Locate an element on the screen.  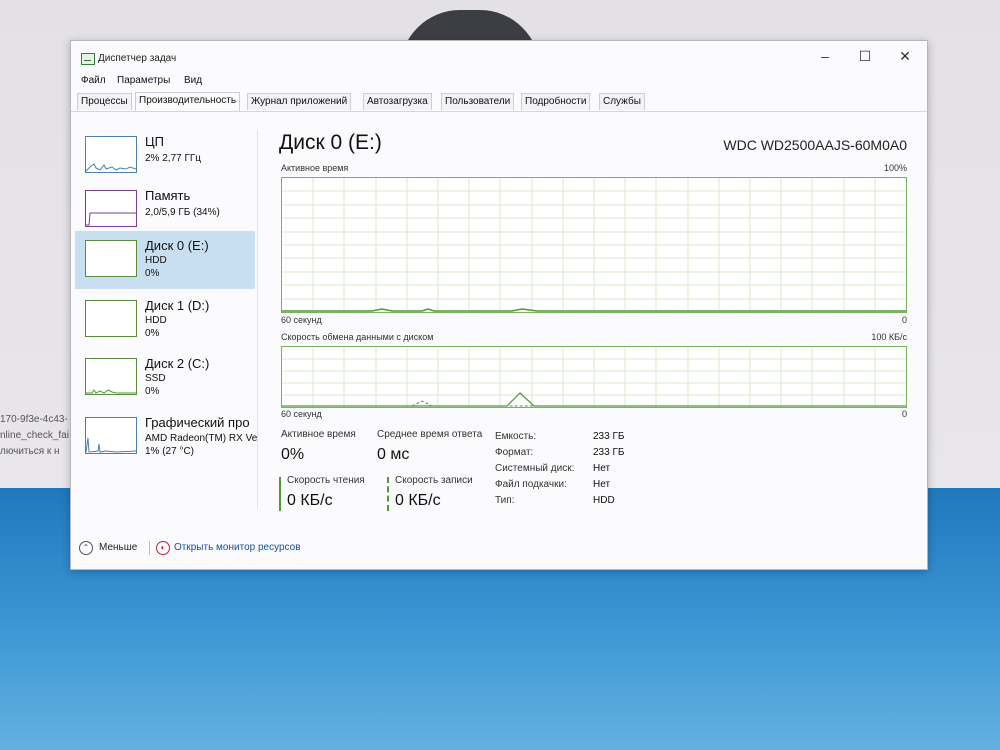
disk-1-thumbnail-graph is located at coordinates (111, 318).